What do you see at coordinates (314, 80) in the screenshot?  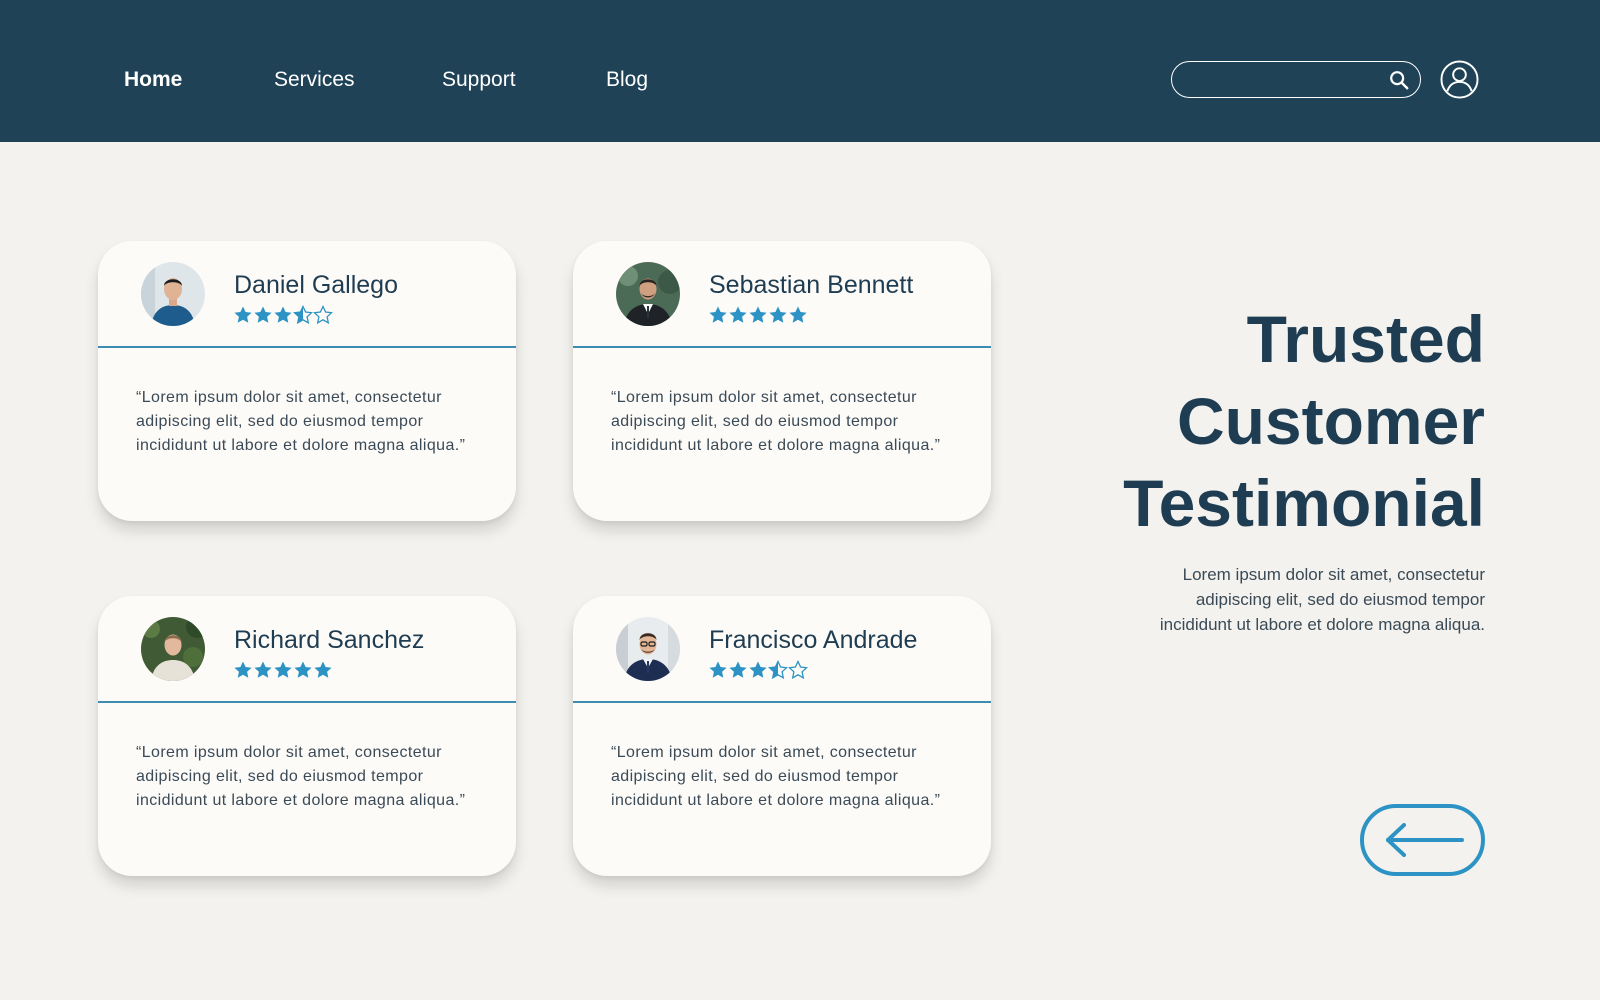 I see `nav-item-services: Services` at bounding box center [314, 80].